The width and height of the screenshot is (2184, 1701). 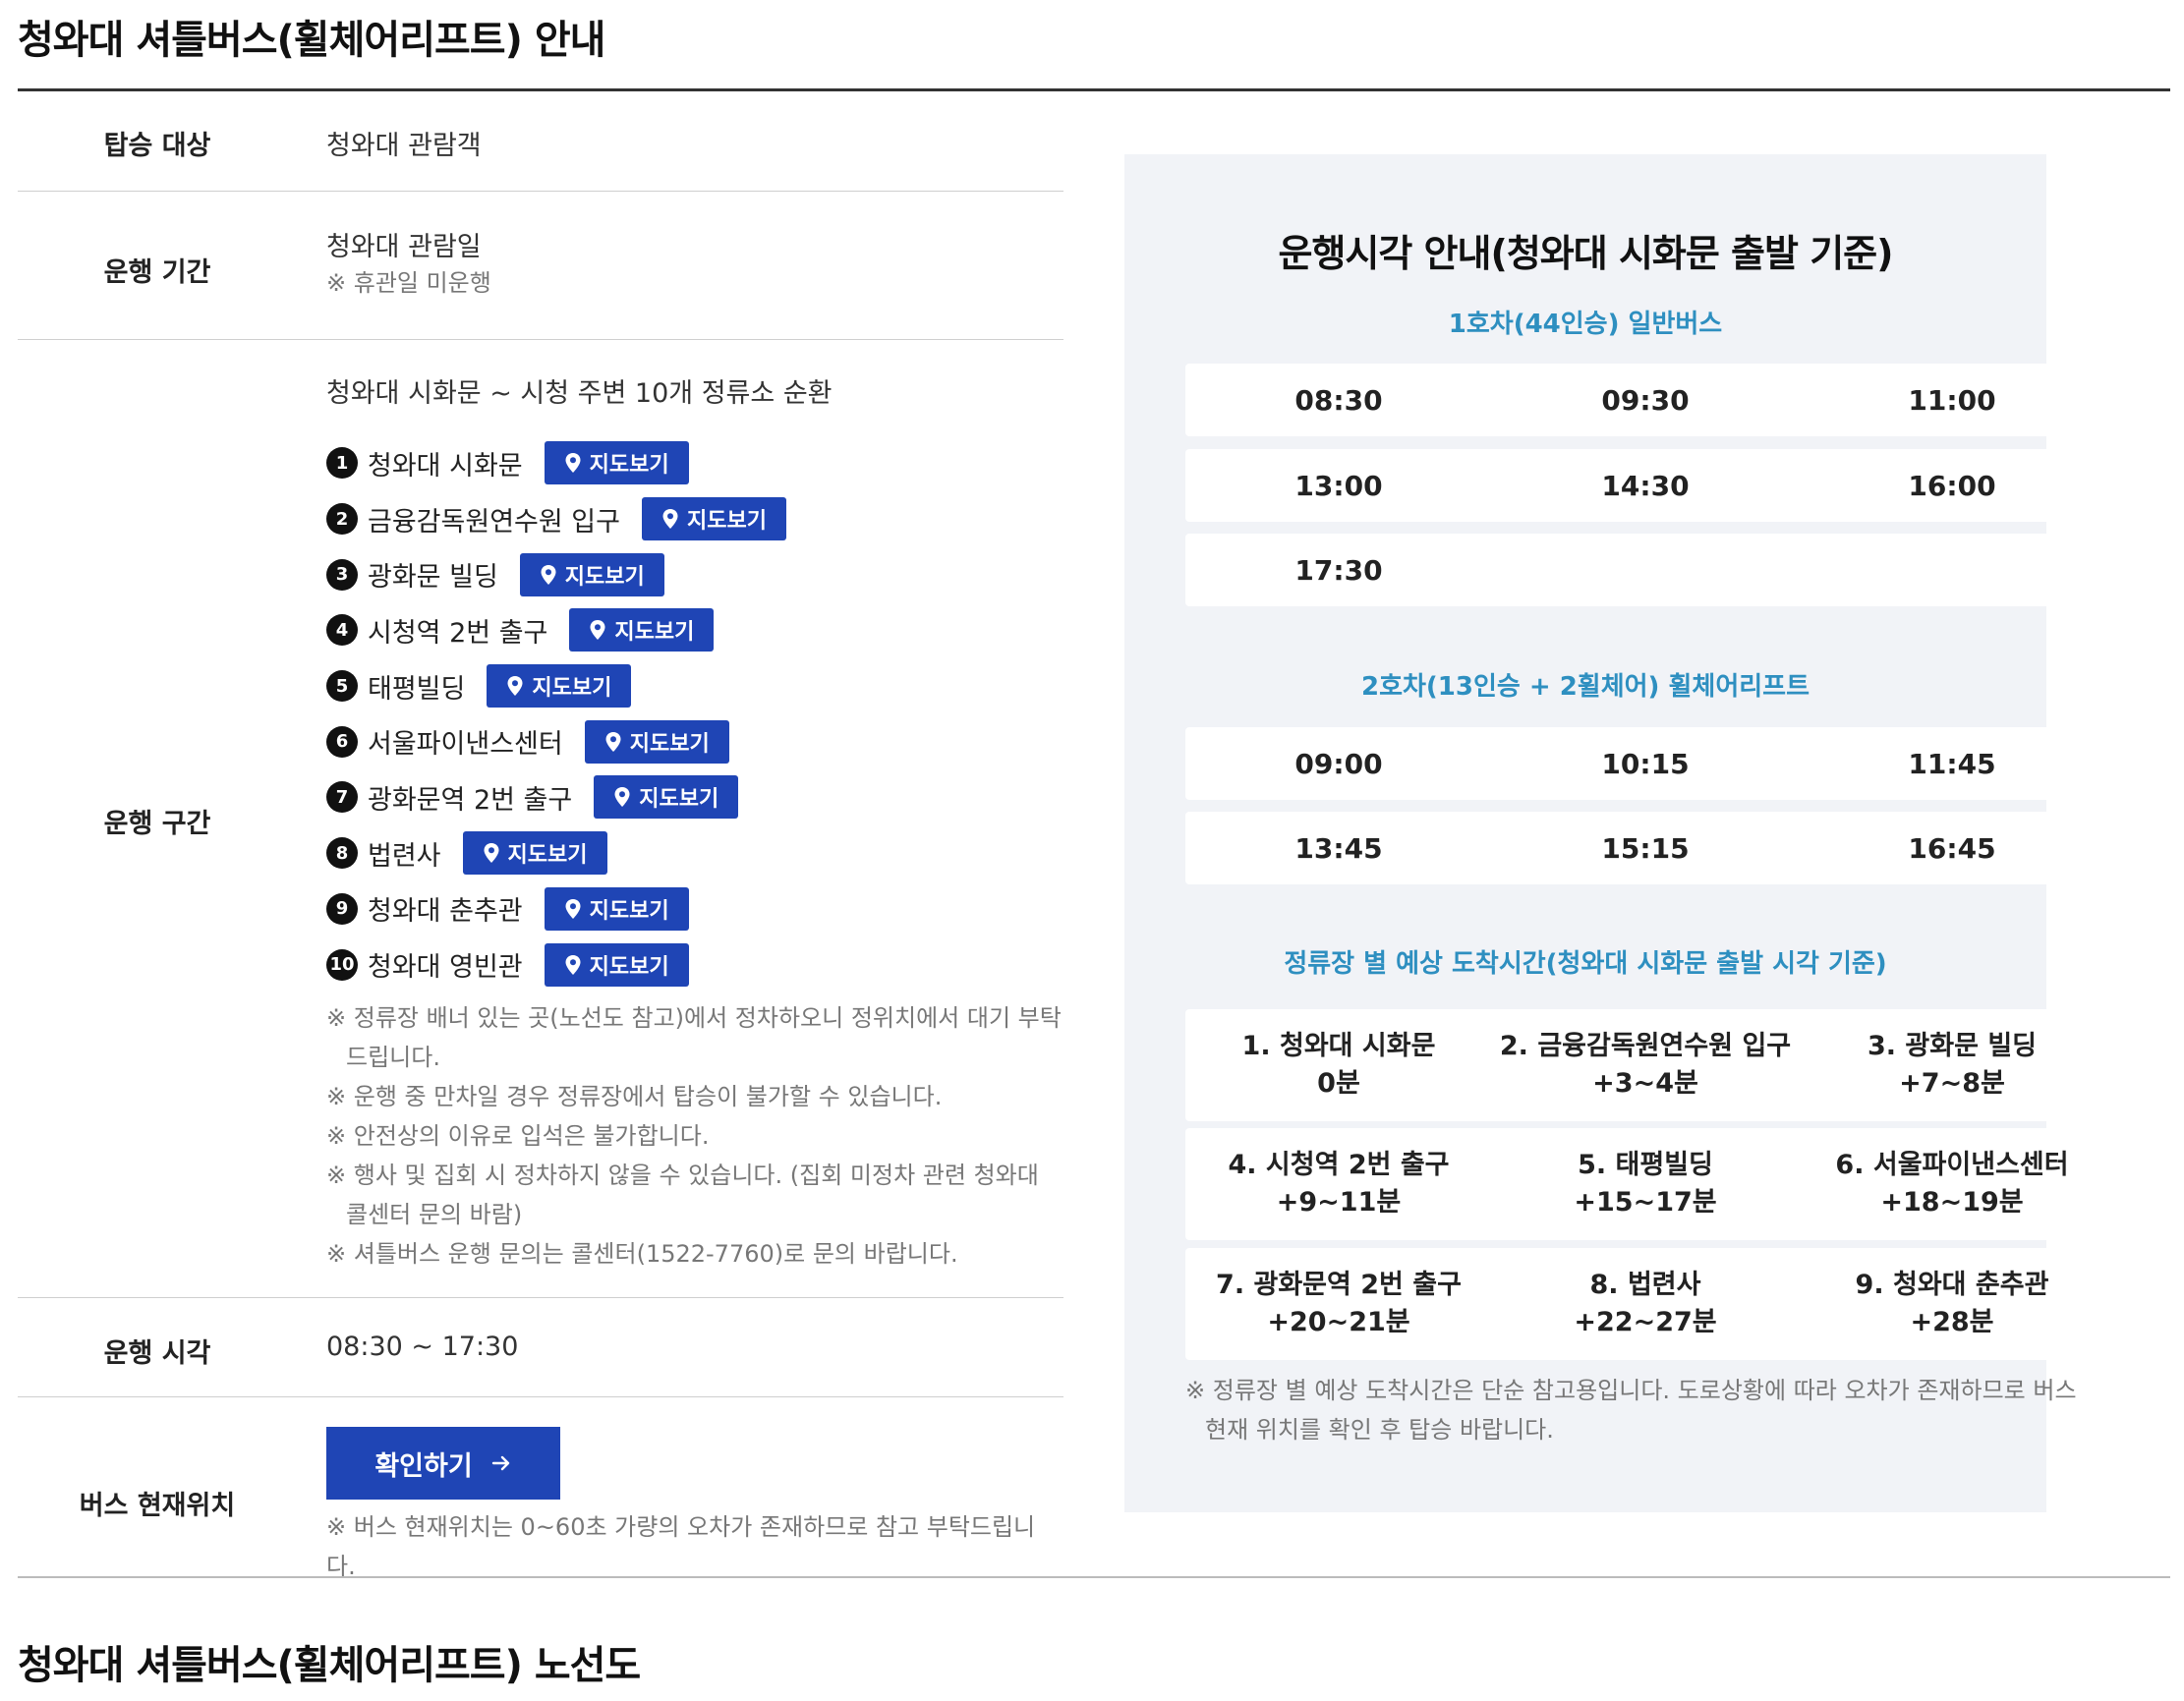 I want to click on arrival-stop: 7. 광화문역 2번 출구, so click(x=1339, y=1285).